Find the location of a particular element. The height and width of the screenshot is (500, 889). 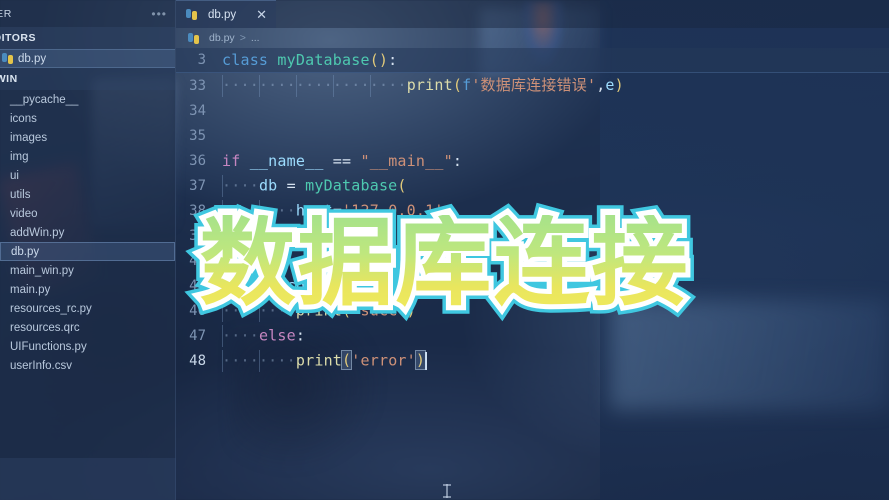

code-token: 'error' is located at coordinates (383, 360).